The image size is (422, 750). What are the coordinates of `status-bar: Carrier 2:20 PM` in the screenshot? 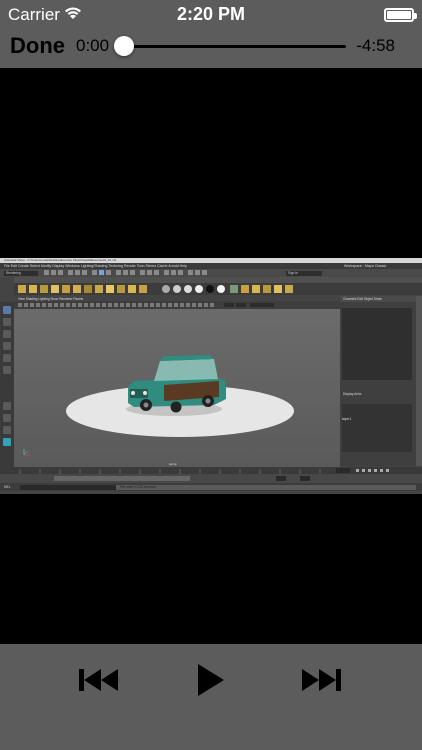 It's located at (211, 15).